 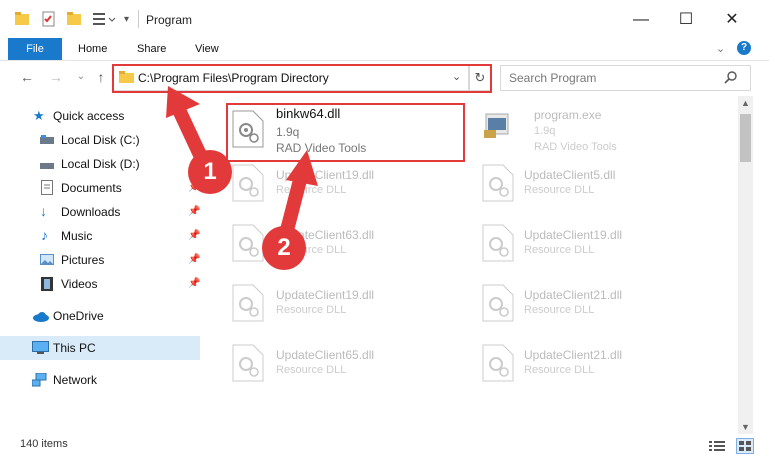 I want to click on large-icons-view-icon, so click(x=745, y=446).